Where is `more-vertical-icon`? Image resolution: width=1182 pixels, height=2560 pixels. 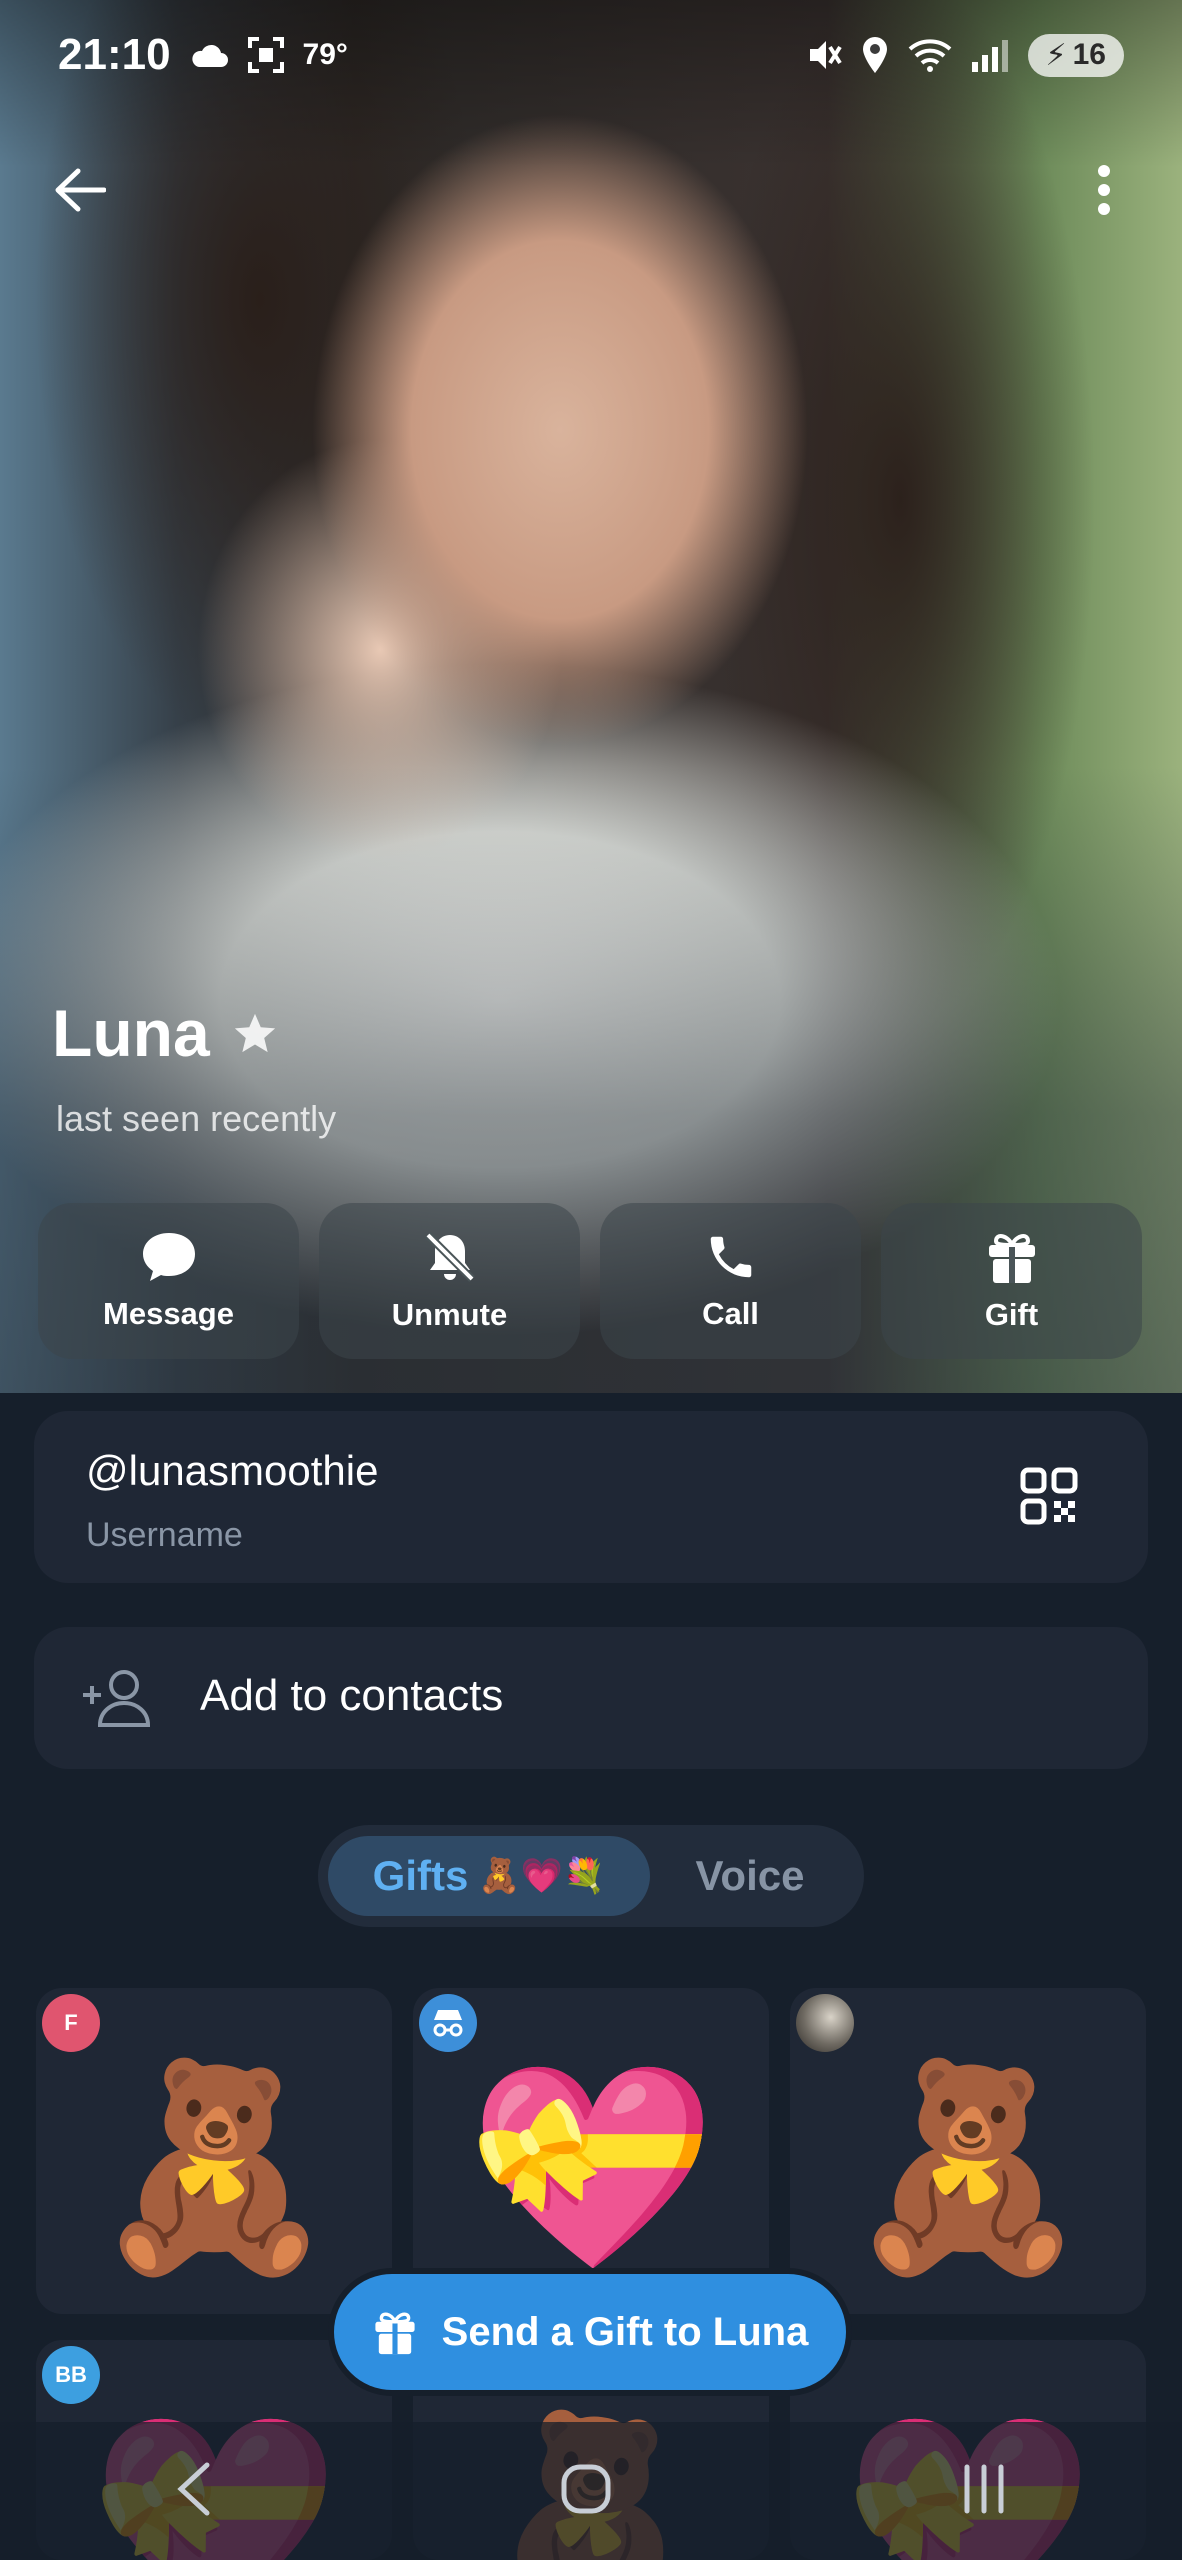 more-vertical-icon is located at coordinates (1104, 190).